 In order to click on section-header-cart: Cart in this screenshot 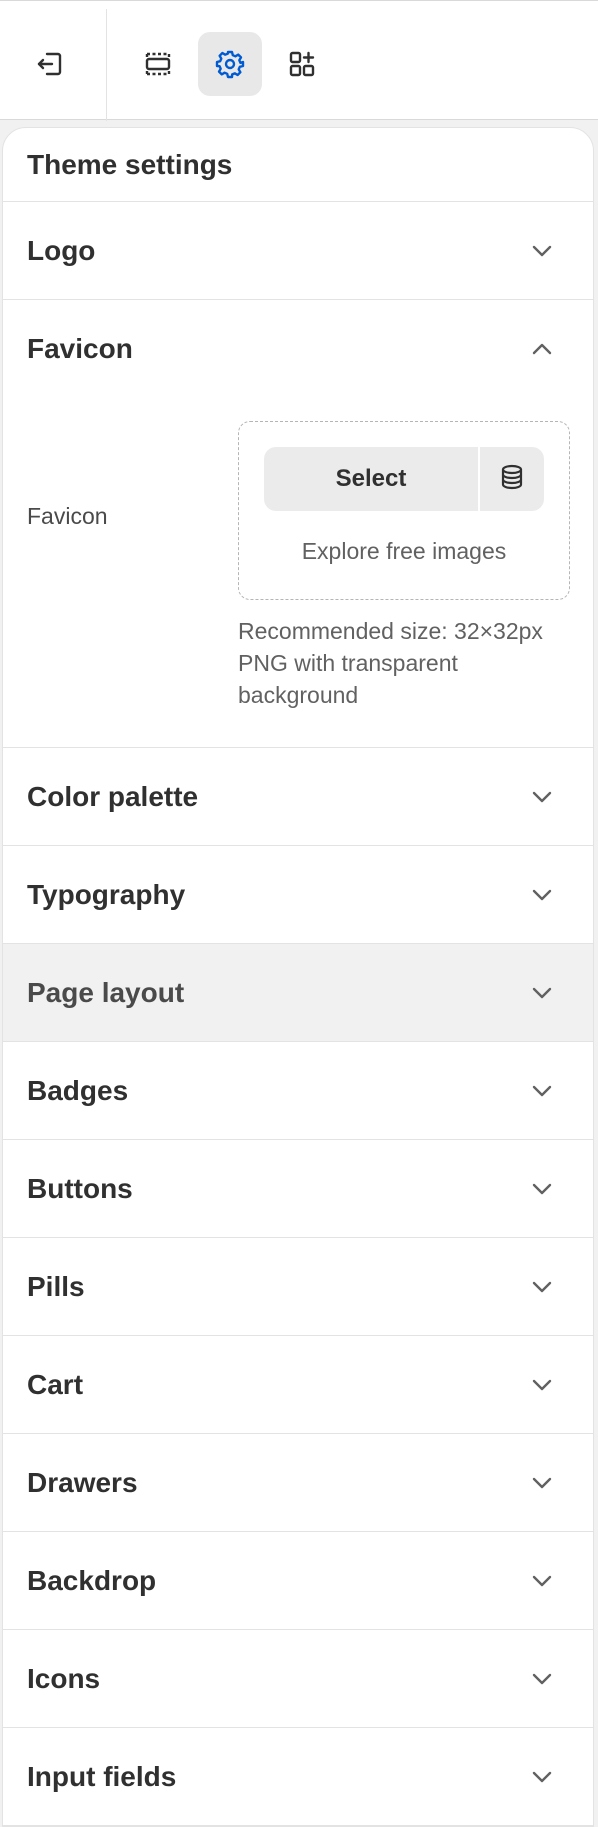, I will do `click(298, 1384)`.